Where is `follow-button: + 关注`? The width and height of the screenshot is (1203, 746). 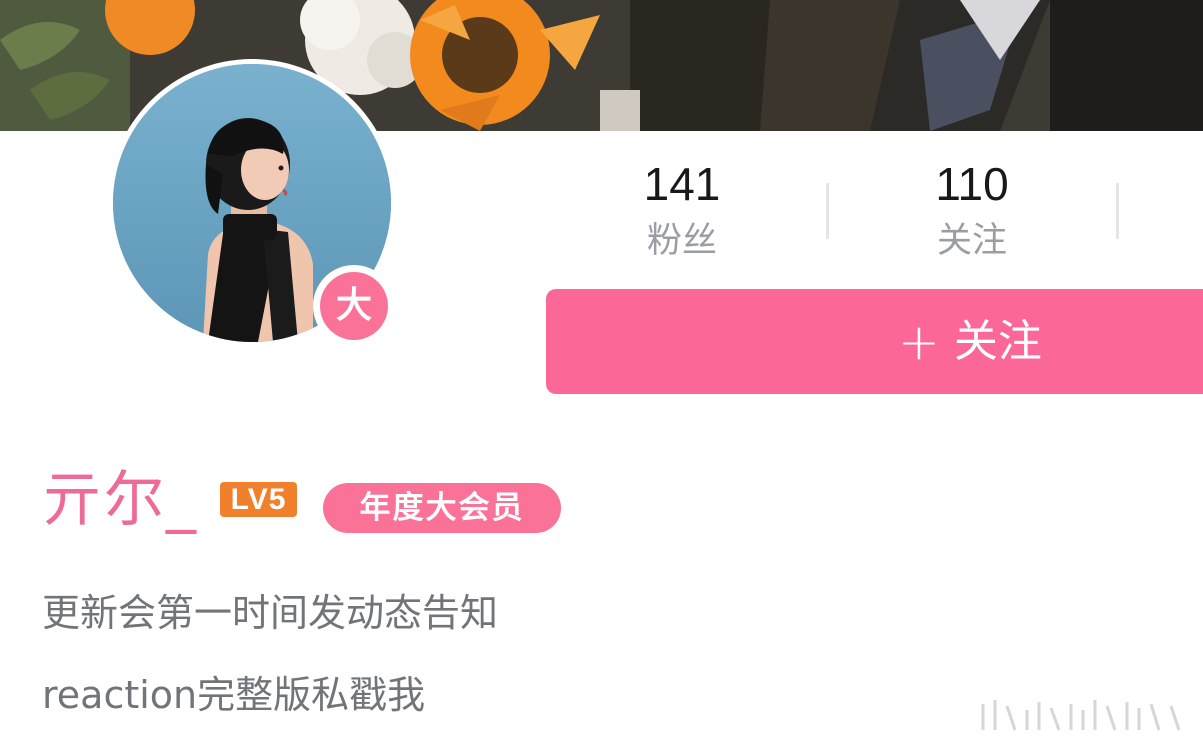
follow-button: + 关注 is located at coordinates (874, 341).